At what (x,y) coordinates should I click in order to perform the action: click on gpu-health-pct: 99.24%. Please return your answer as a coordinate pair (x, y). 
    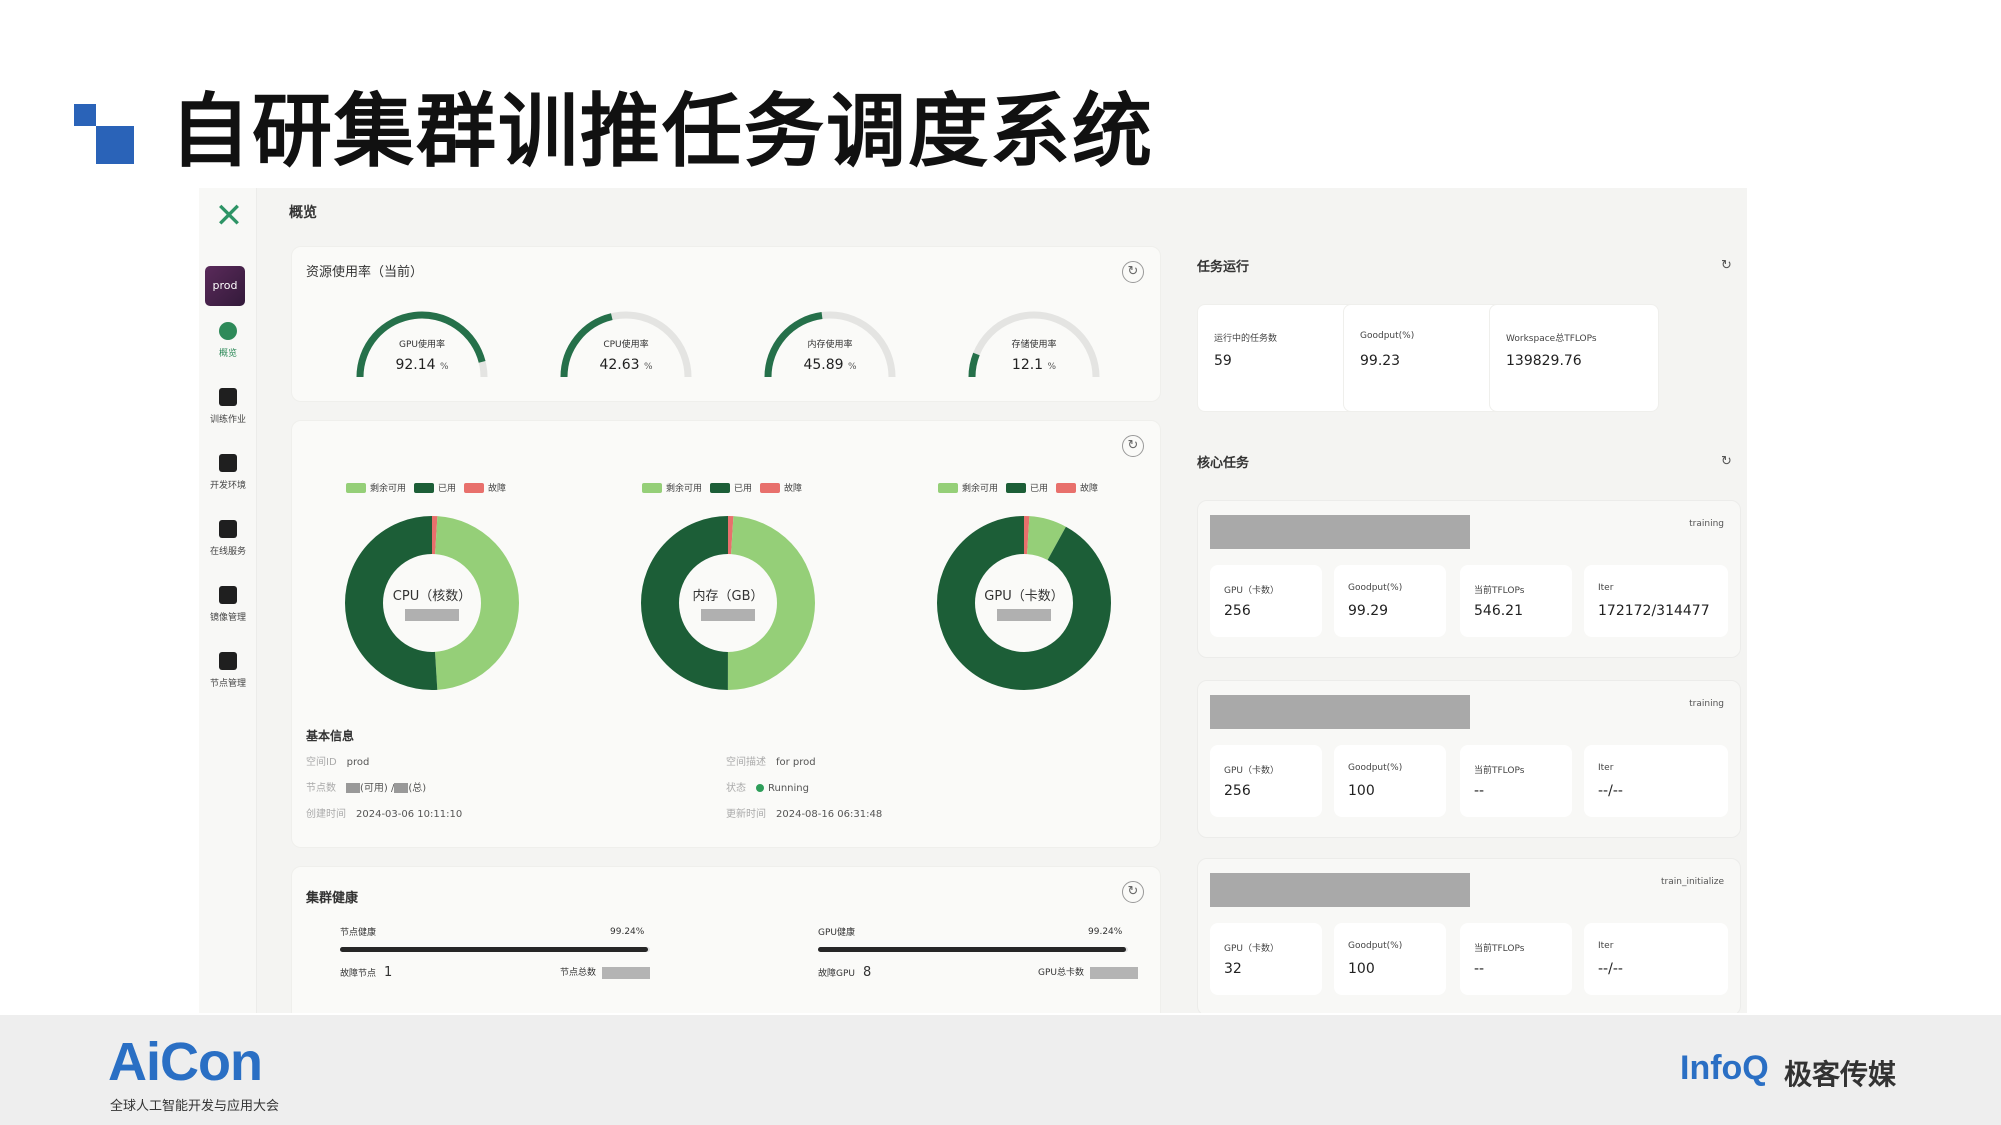
    Looking at the image, I should click on (1105, 932).